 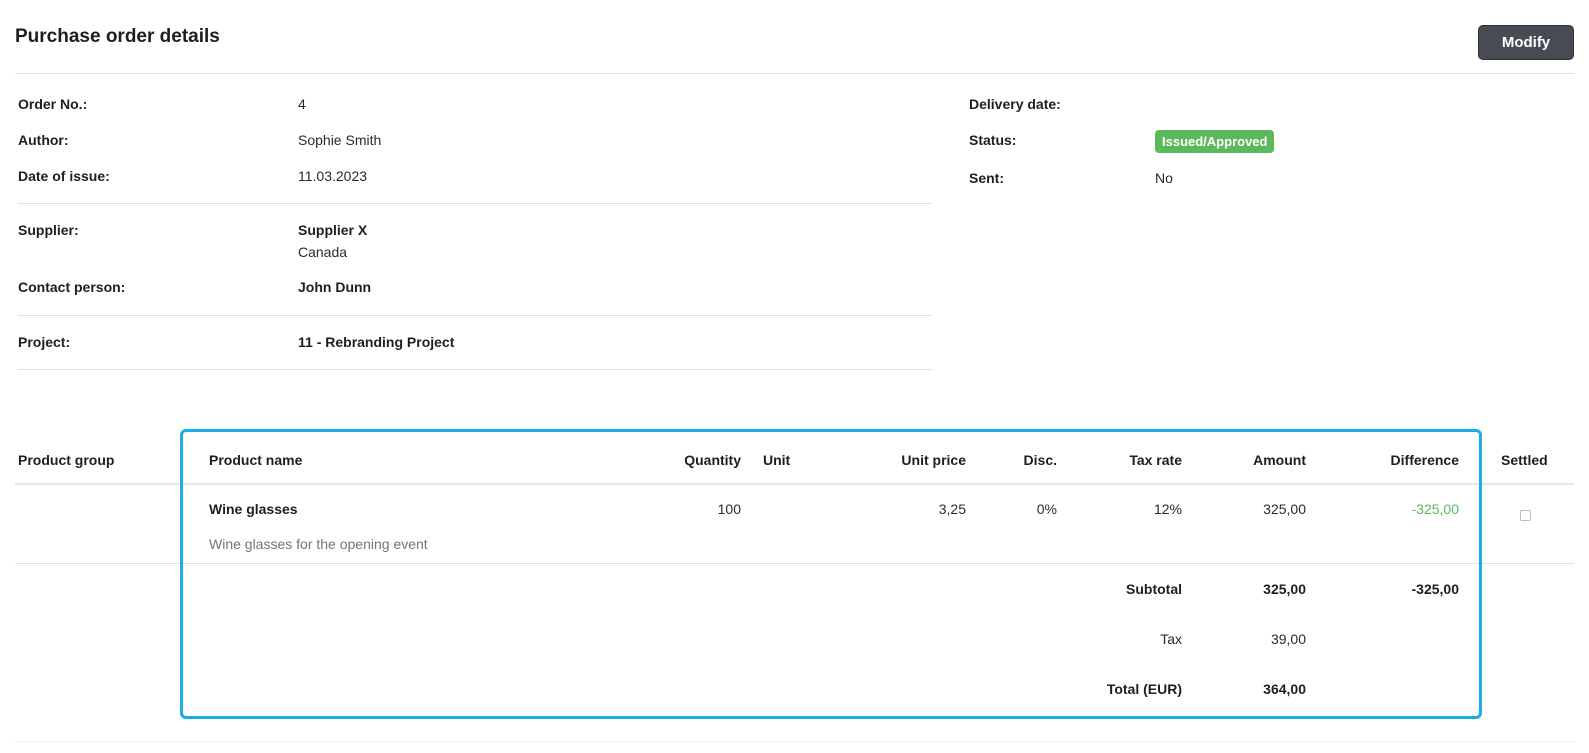 What do you see at coordinates (44, 342) in the screenshot?
I see `project-label: Project:` at bounding box center [44, 342].